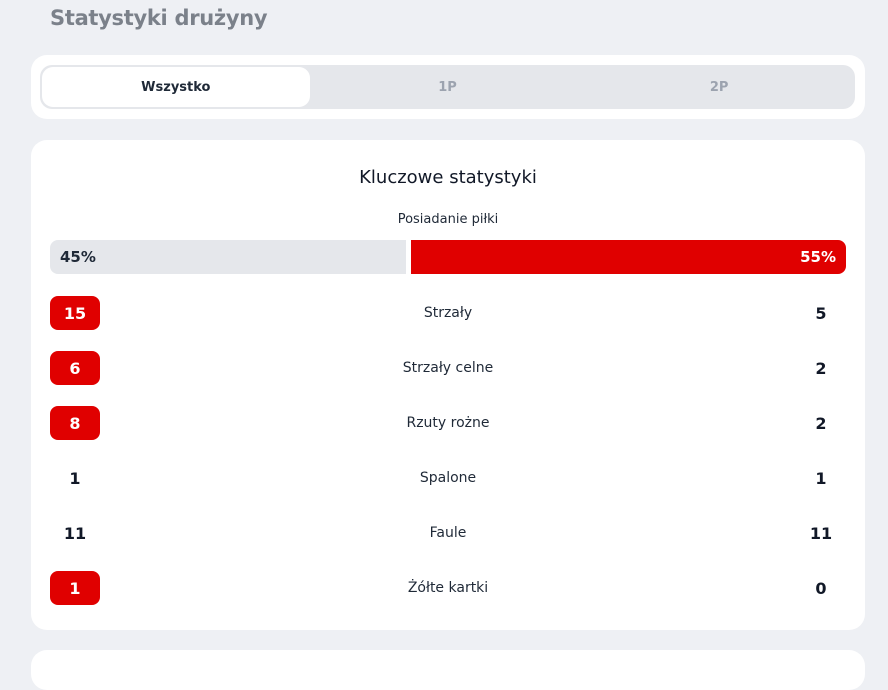 The height and width of the screenshot is (690, 888). I want to click on next-card, so click(448, 670).